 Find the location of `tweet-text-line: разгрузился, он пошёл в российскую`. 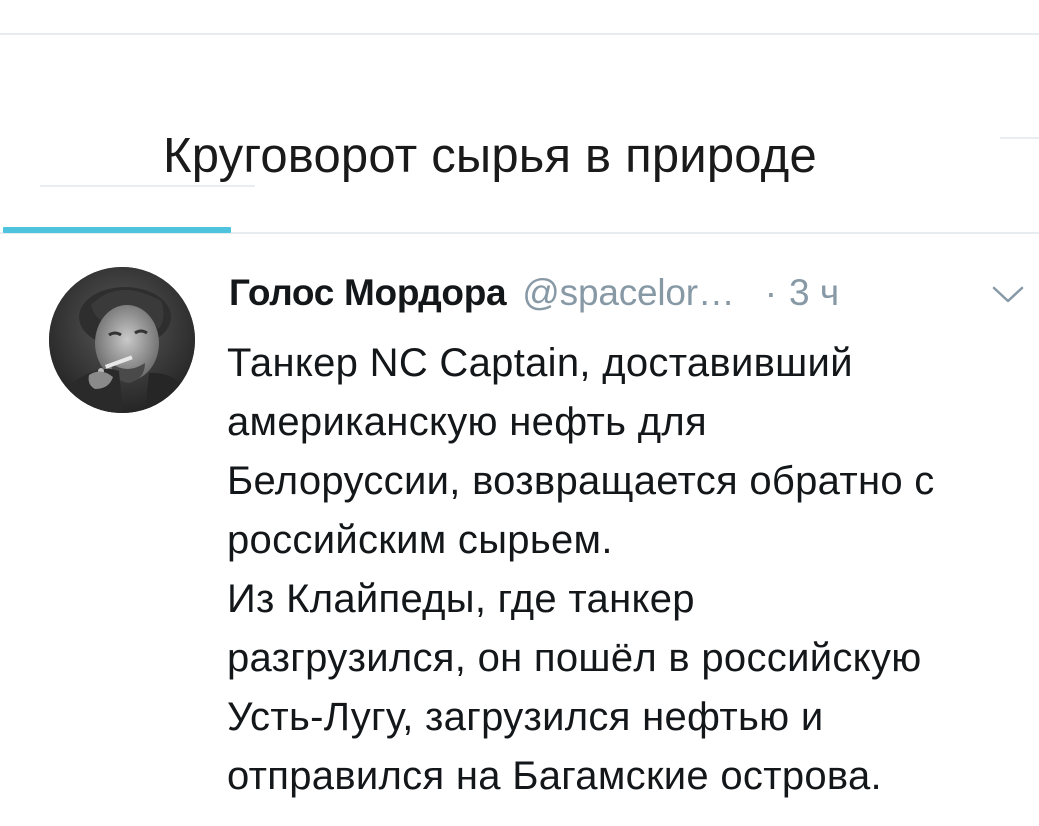

tweet-text-line: разгрузился, он пошёл в российскую is located at coordinates (574, 658).